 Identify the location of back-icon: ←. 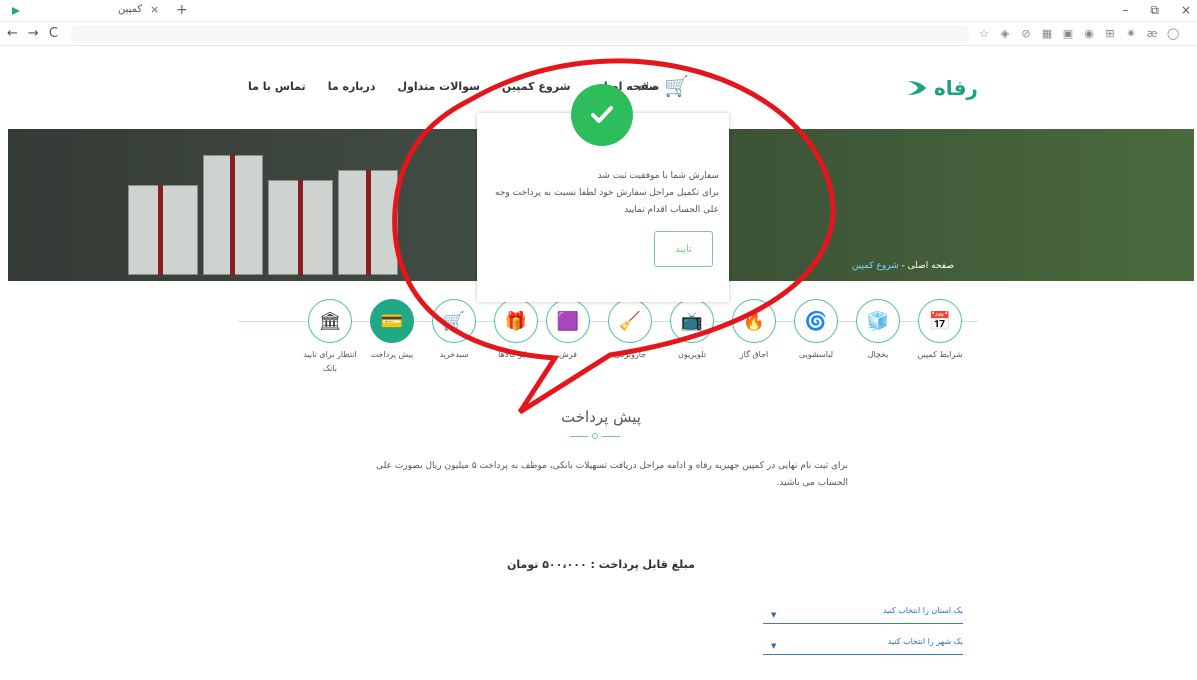
(12, 33).